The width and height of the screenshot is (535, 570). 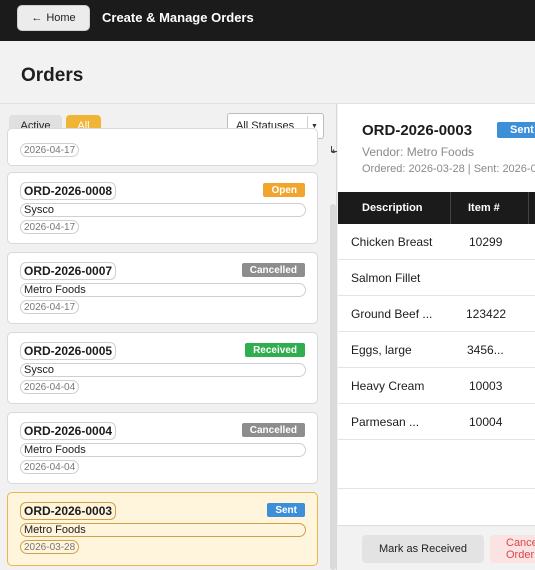 What do you see at coordinates (436, 242) in the screenshot?
I see `table-row: Chicken Breast 10299` at bounding box center [436, 242].